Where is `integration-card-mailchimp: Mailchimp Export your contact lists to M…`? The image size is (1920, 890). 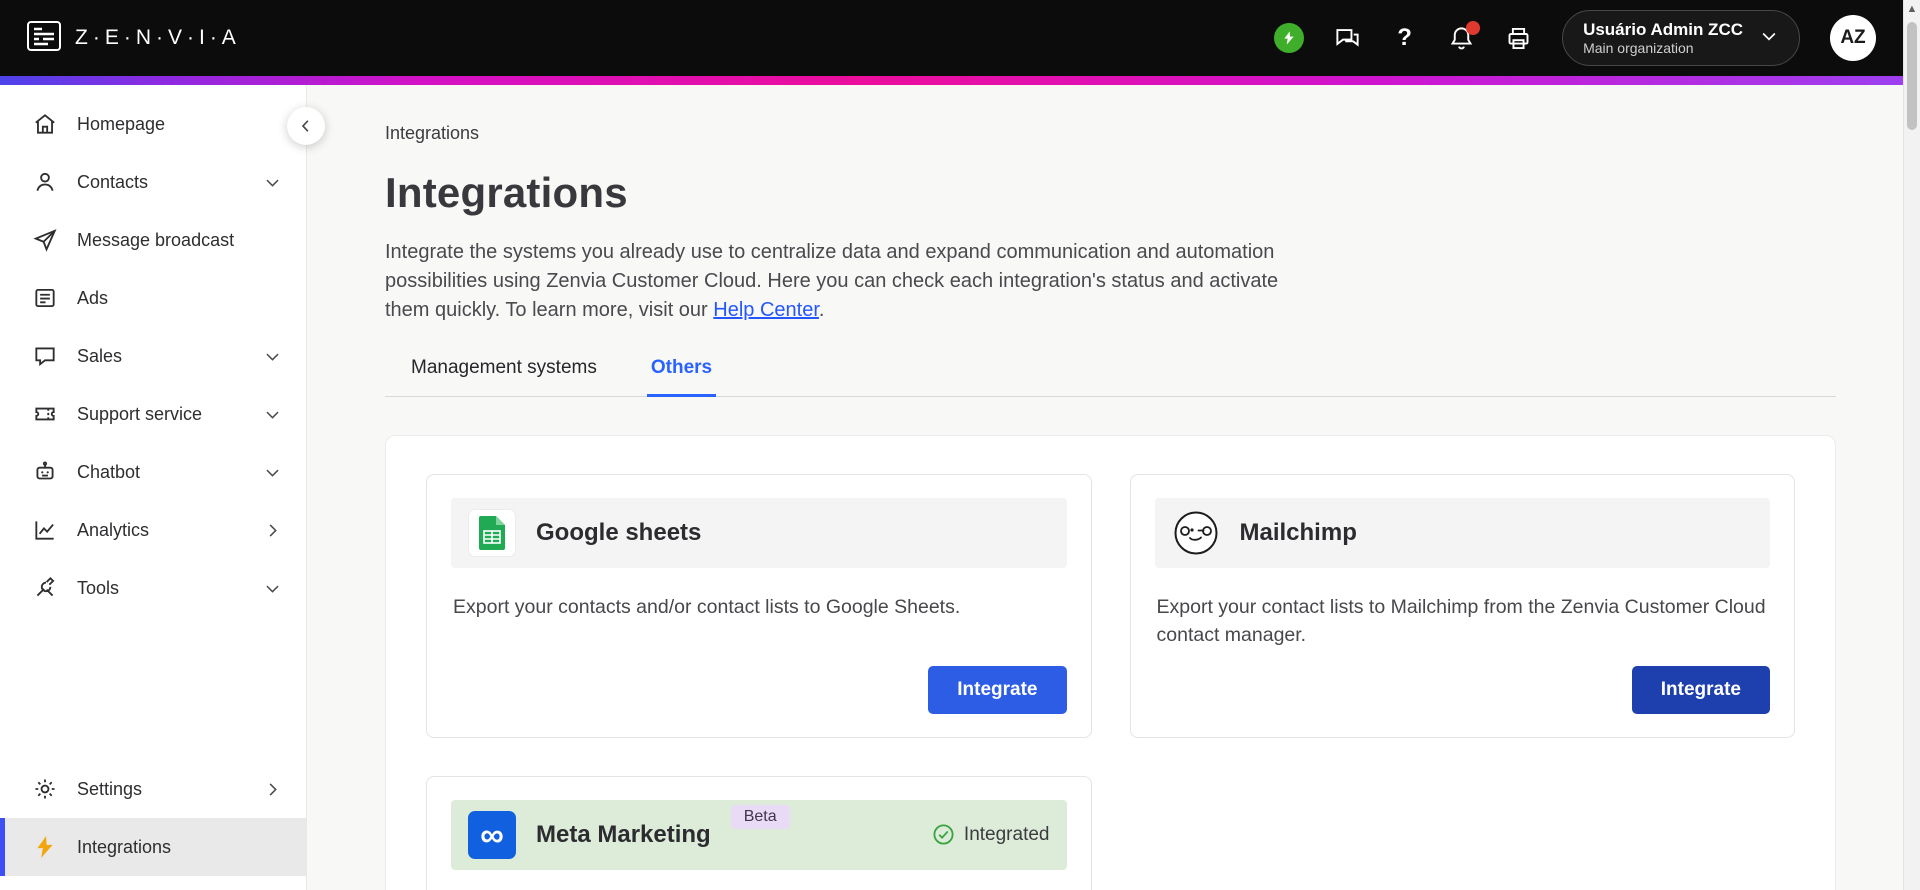
integration-card-mailchimp: Mailchimp Export your contact lists to M… is located at coordinates (1462, 606).